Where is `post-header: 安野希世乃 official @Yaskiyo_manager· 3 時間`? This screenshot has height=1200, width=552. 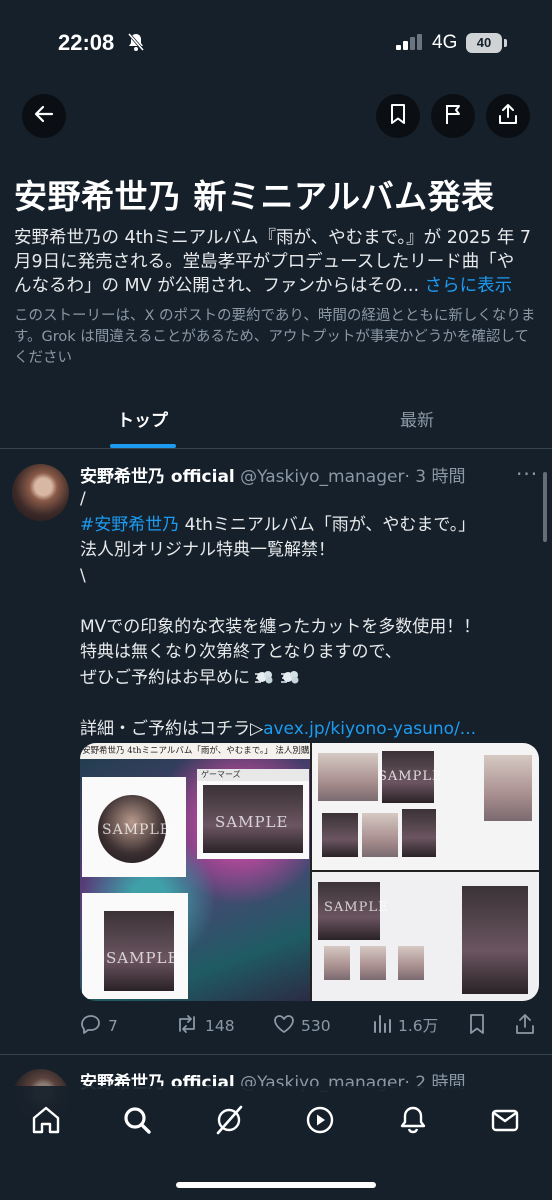 post-header: 安野希世乃 official @Yaskiyo_manager· 3 時間 is located at coordinates (272, 474).